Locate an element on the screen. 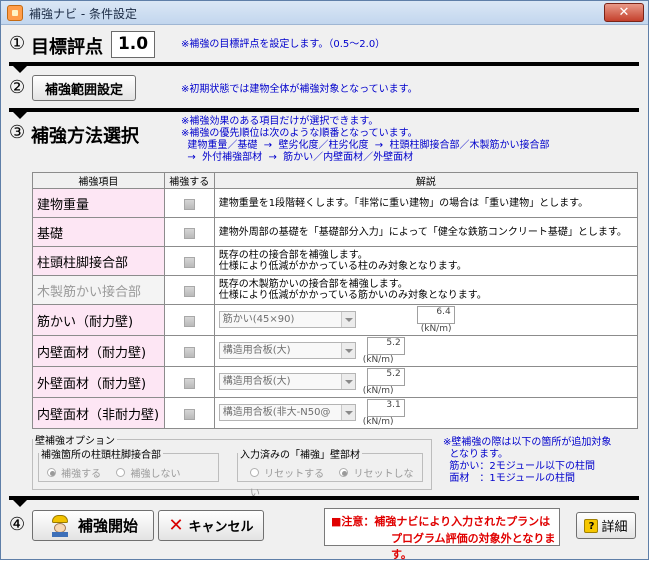 Image resolution: width=649 pixels, height=562 pixels. row-label: 木製筋かい接合部 is located at coordinates (98, 290).